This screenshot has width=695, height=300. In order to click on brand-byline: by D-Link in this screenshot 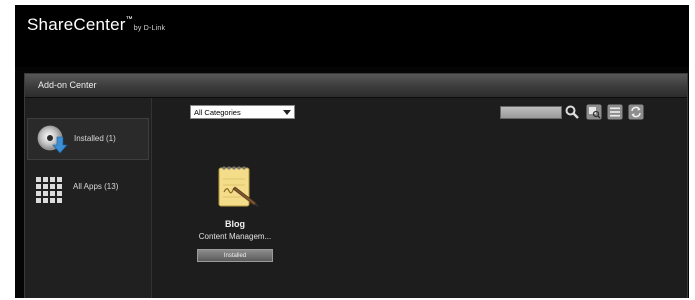, I will do `click(149, 28)`.